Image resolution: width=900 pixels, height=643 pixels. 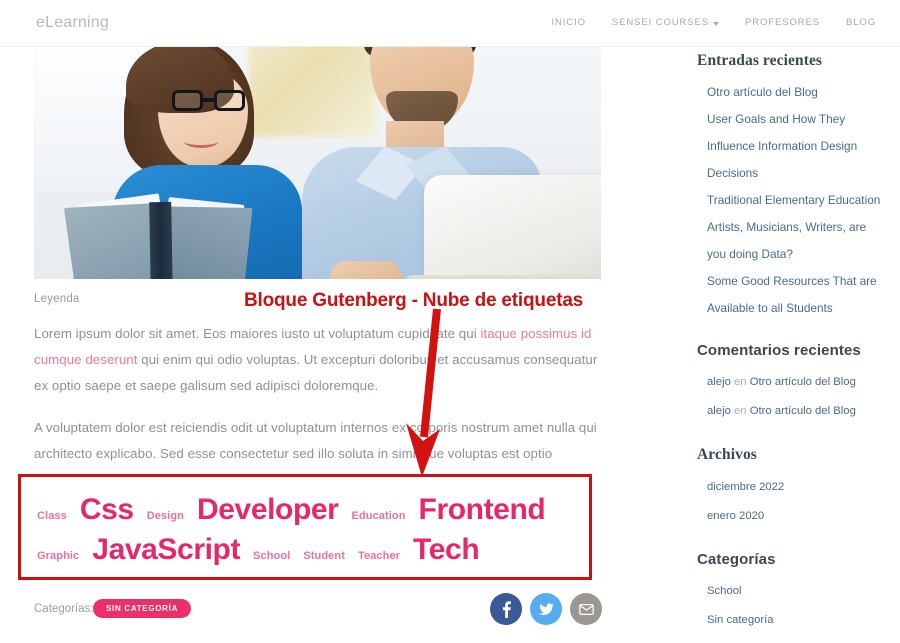 What do you see at coordinates (72, 23) in the screenshot?
I see `site-logo: eLearning` at bounding box center [72, 23].